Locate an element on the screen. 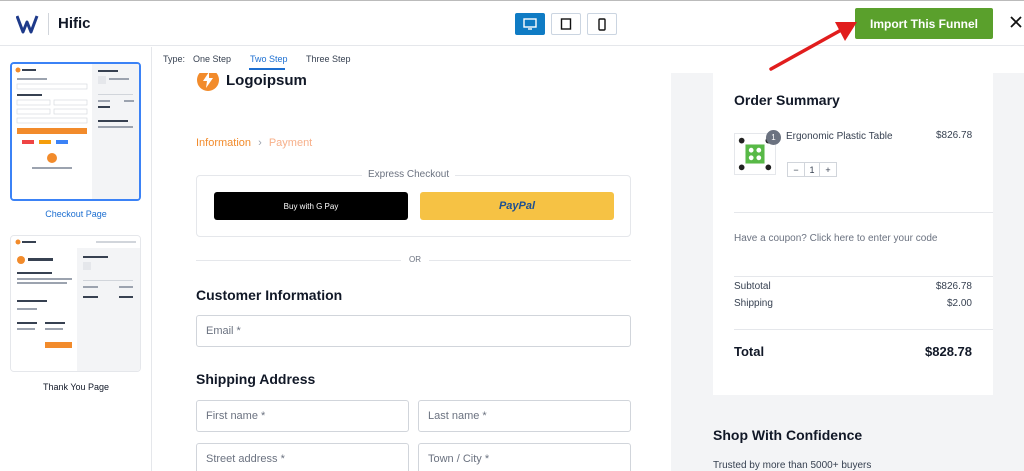 This screenshot has height=471, width=1024. checkout-breadcrumb: Information › Payment is located at coordinates (254, 143).